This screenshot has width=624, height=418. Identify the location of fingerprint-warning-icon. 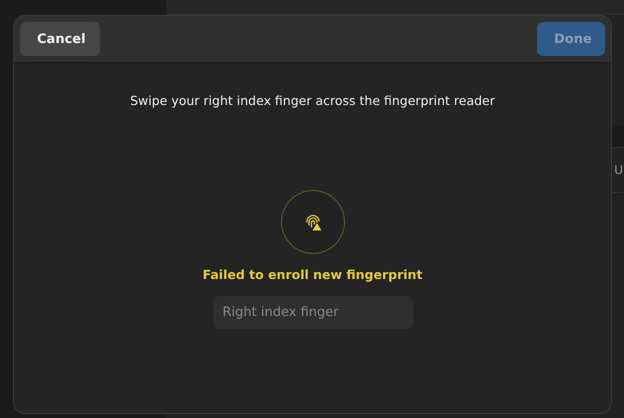
(313, 222).